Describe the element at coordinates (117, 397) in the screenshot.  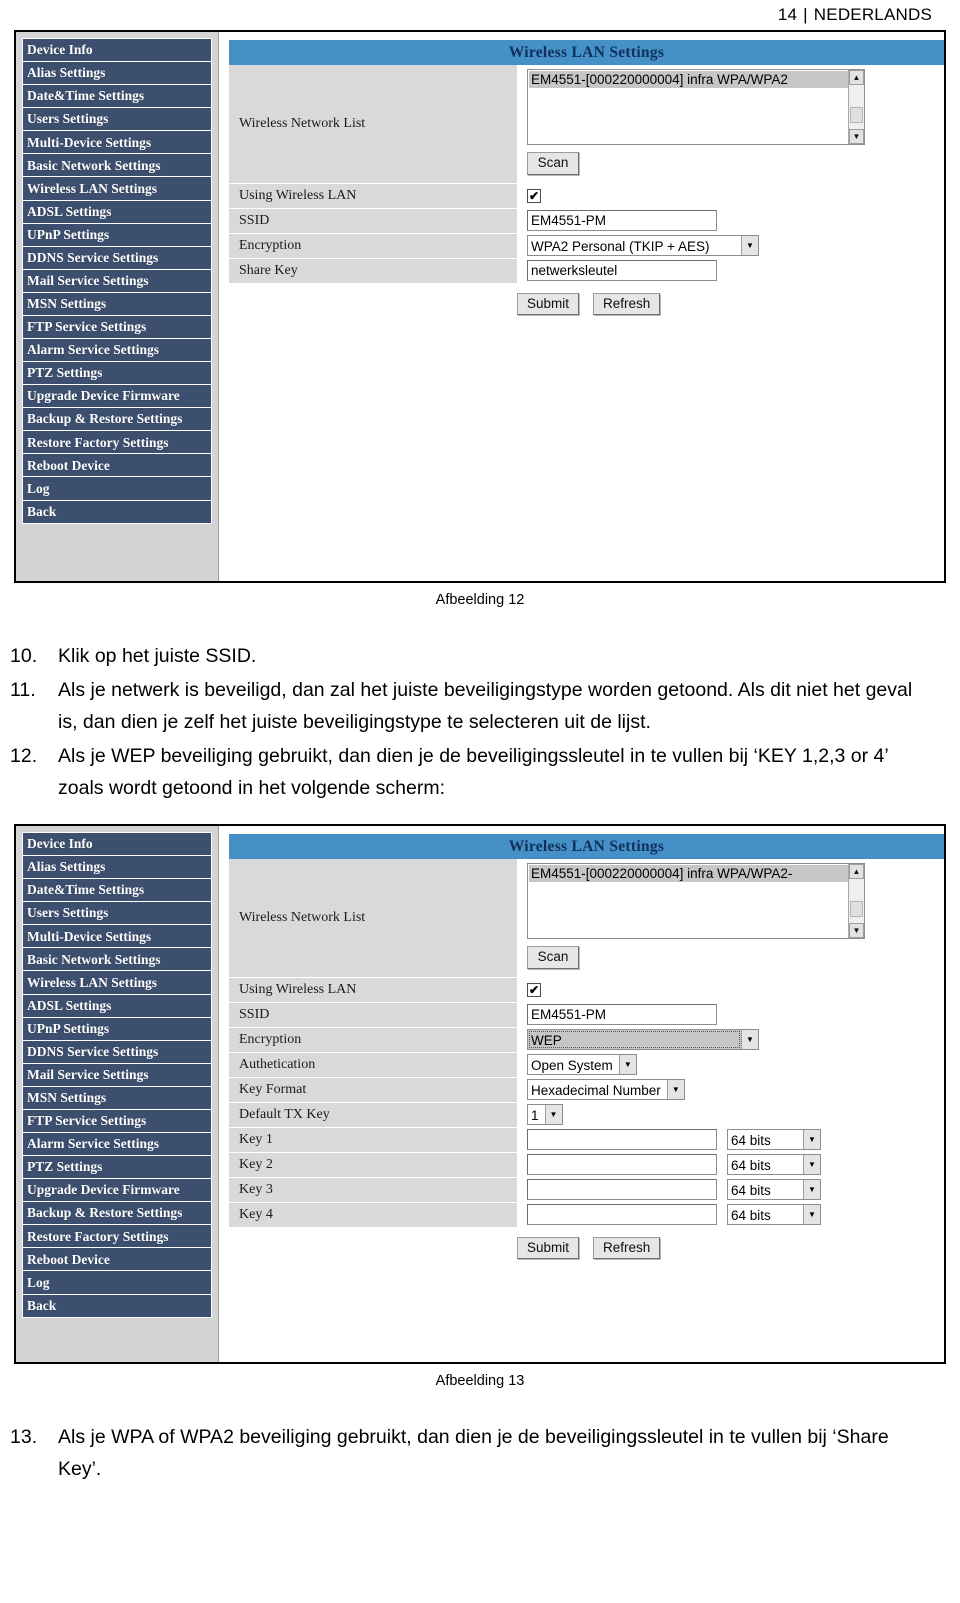
I see `sidebar-item-upgrade-device-firmware: Upgrade Device Firmware` at that location.